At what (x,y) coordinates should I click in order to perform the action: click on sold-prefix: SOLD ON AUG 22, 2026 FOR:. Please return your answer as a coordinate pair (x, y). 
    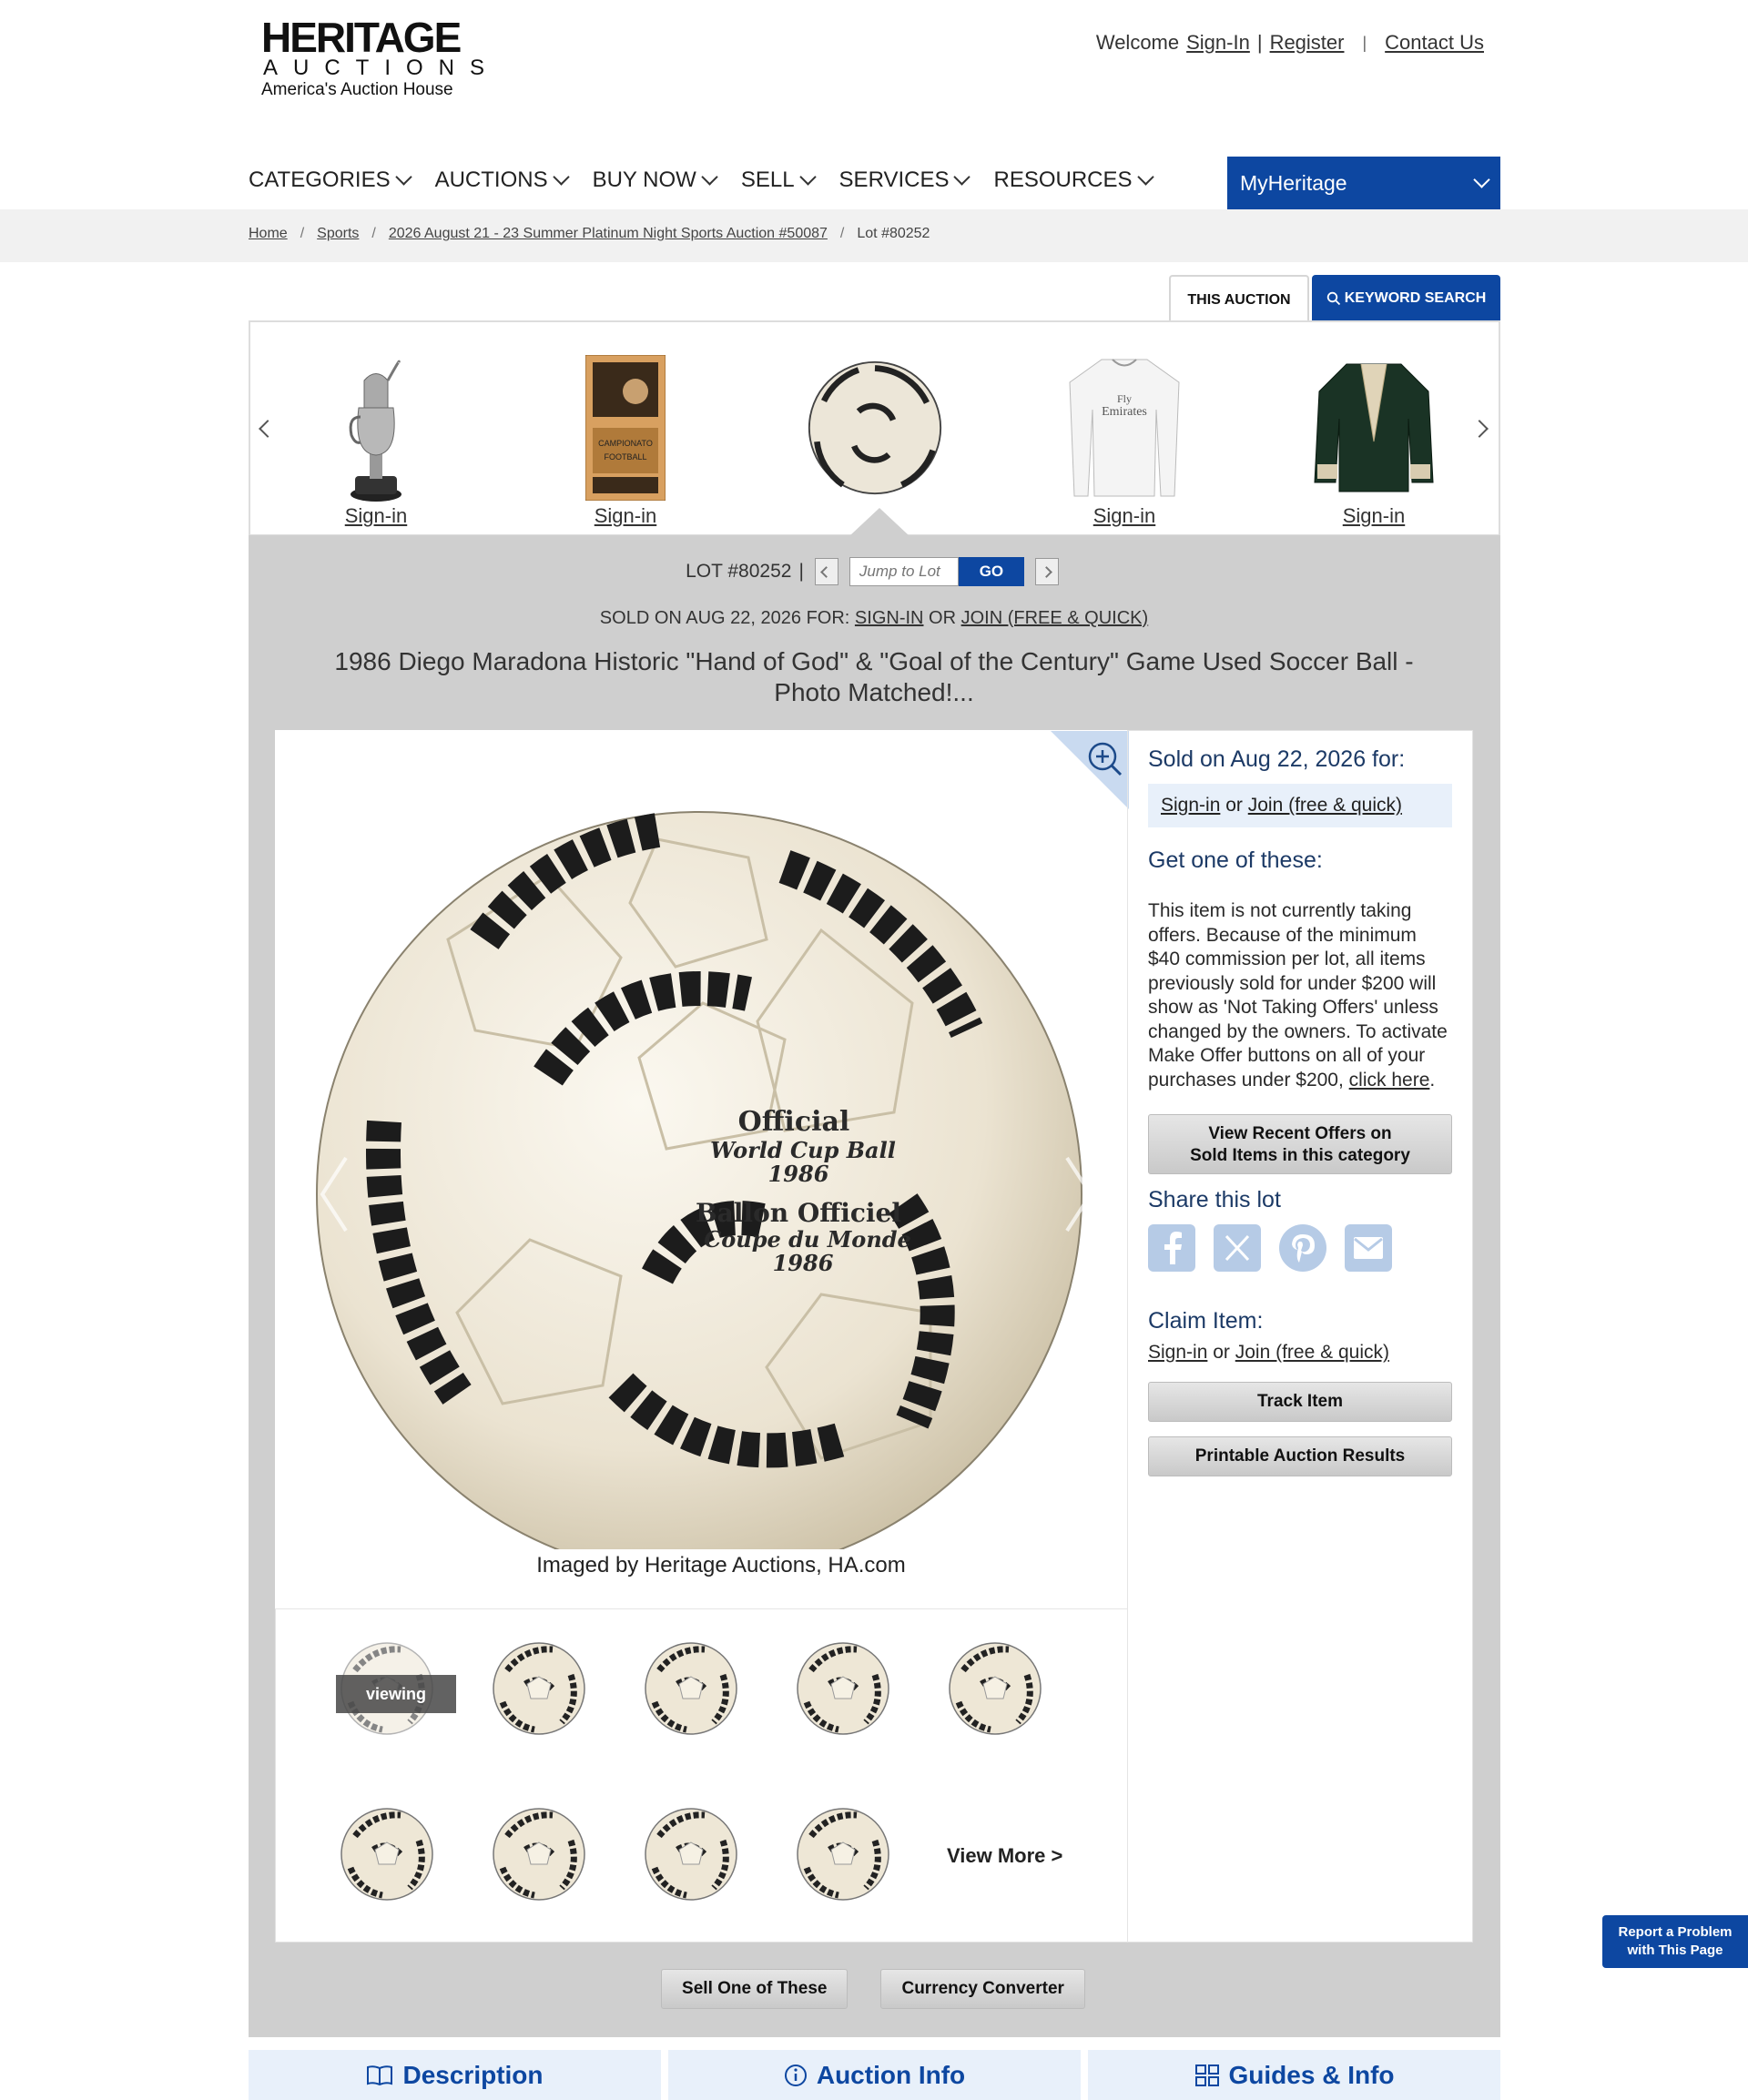
    Looking at the image, I should click on (724, 618).